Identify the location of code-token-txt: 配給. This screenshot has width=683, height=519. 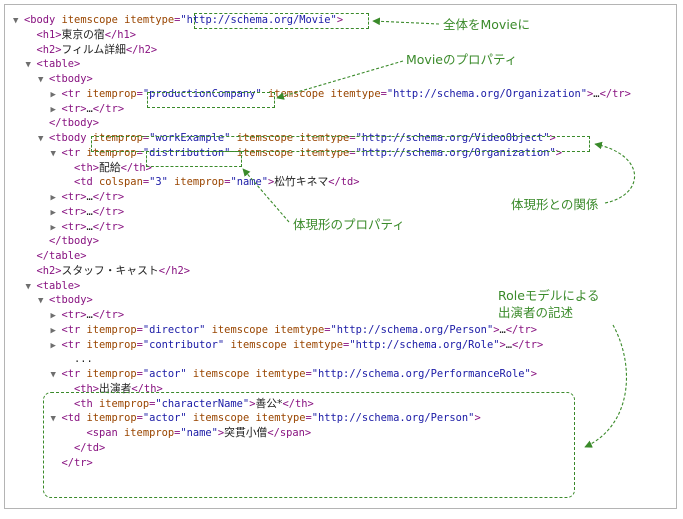
(110, 167).